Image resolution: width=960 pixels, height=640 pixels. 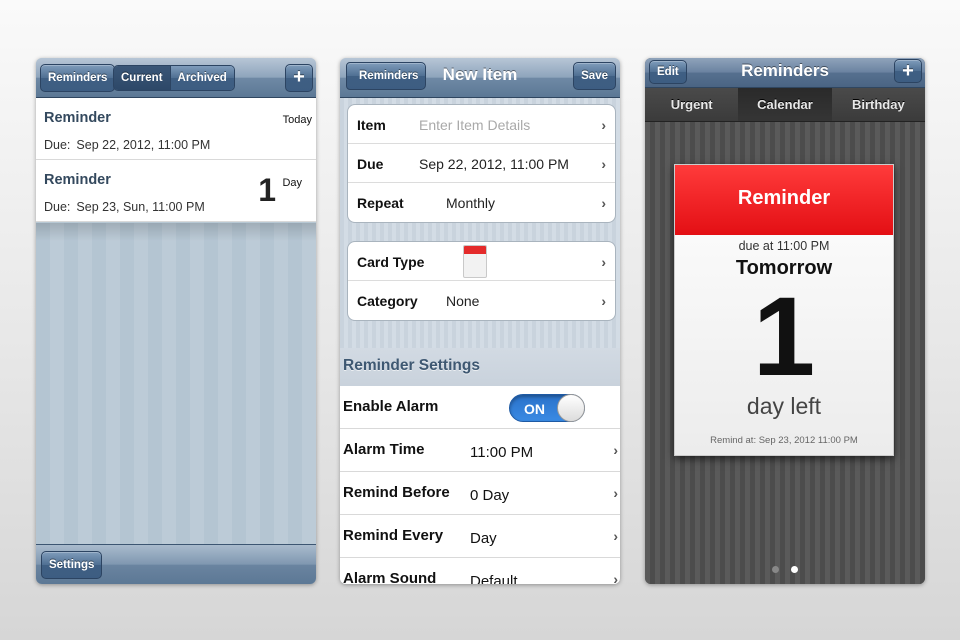 What do you see at coordinates (480, 407) in the screenshot?
I see `enable-alarm-row: Enable Alarm ON` at bounding box center [480, 407].